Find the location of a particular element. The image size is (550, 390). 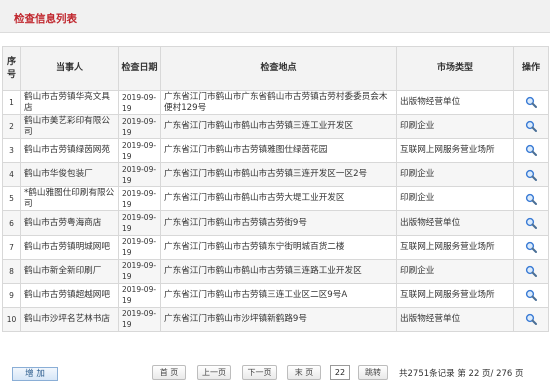

row-location: 广东省江门市鹤山市古劳镇东宁街明城百货二楼 is located at coordinates (278, 247).